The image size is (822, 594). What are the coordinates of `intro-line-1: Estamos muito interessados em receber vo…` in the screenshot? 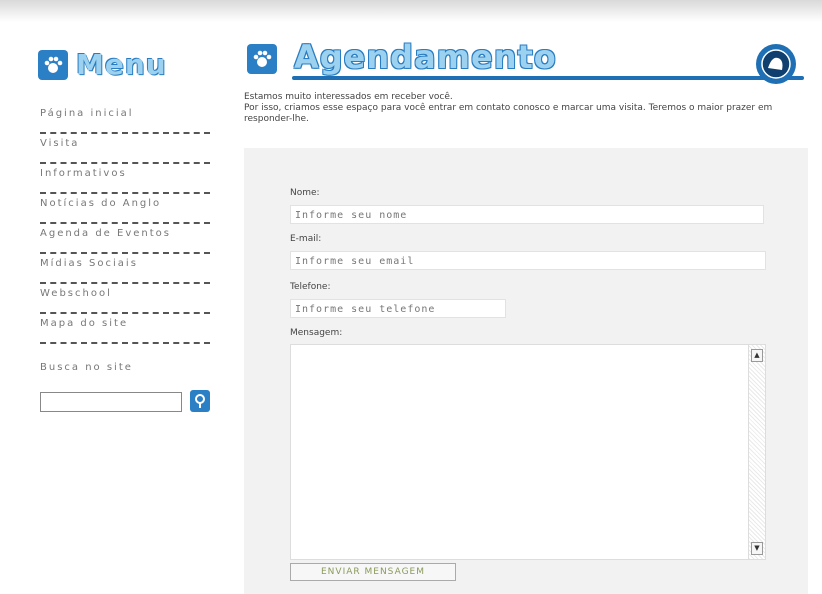 It's located at (348, 97).